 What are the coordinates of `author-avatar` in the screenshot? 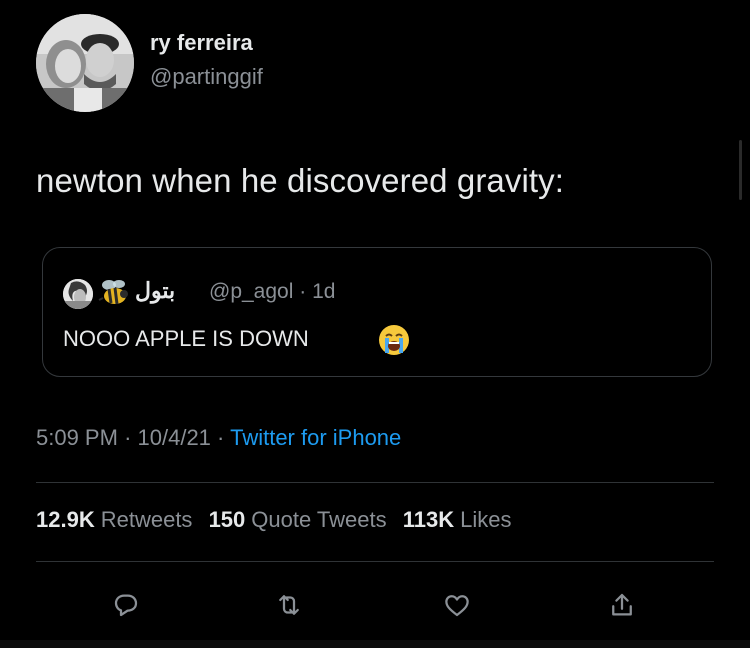 It's located at (85, 63).